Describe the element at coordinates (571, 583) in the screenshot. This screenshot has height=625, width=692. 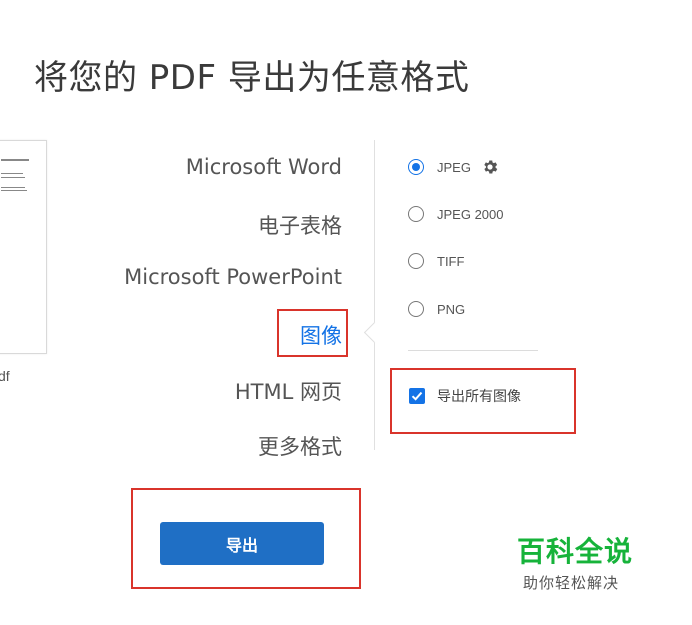
I see `watermark-subtitle: 助你轻松解决` at that location.